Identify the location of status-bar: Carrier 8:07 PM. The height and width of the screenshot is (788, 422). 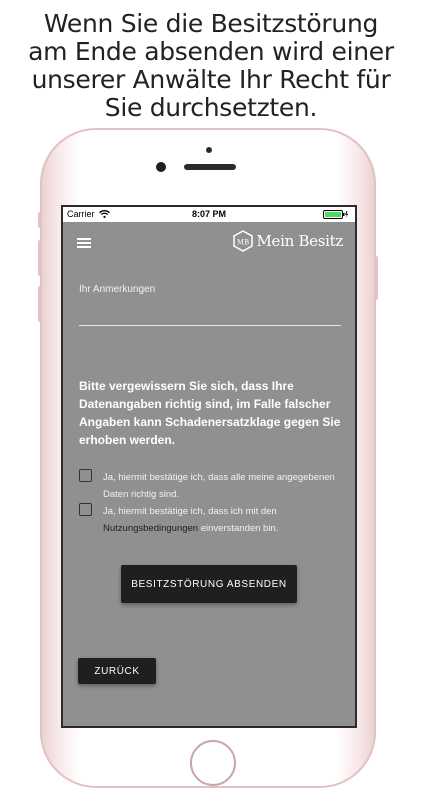
(209, 214).